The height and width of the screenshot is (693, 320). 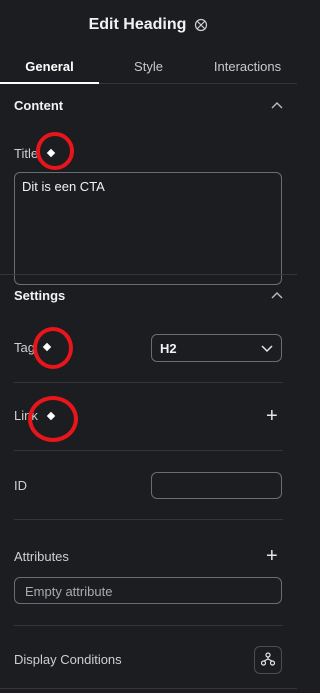 What do you see at coordinates (272, 556) in the screenshot?
I see `add-attribute-icon: +` at bounding box center [272, 556].